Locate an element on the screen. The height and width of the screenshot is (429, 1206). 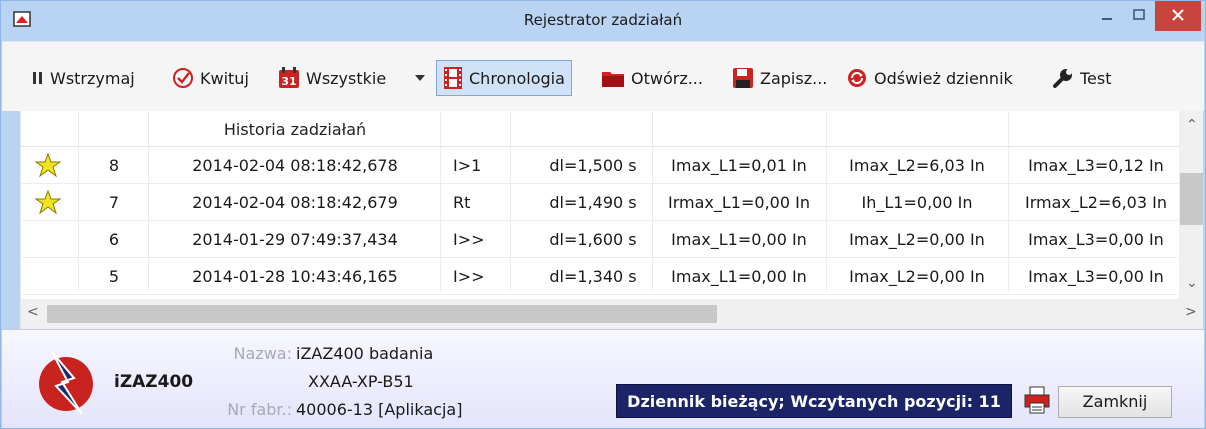
minimize-button is located at coordinates (1107, 16).